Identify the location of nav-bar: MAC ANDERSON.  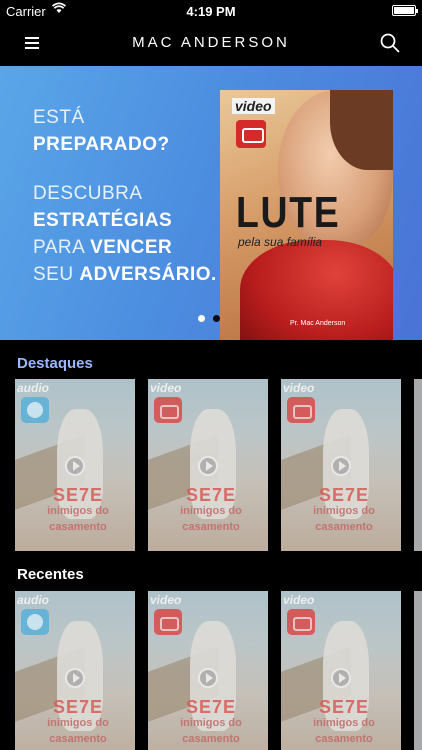
(211, 44).